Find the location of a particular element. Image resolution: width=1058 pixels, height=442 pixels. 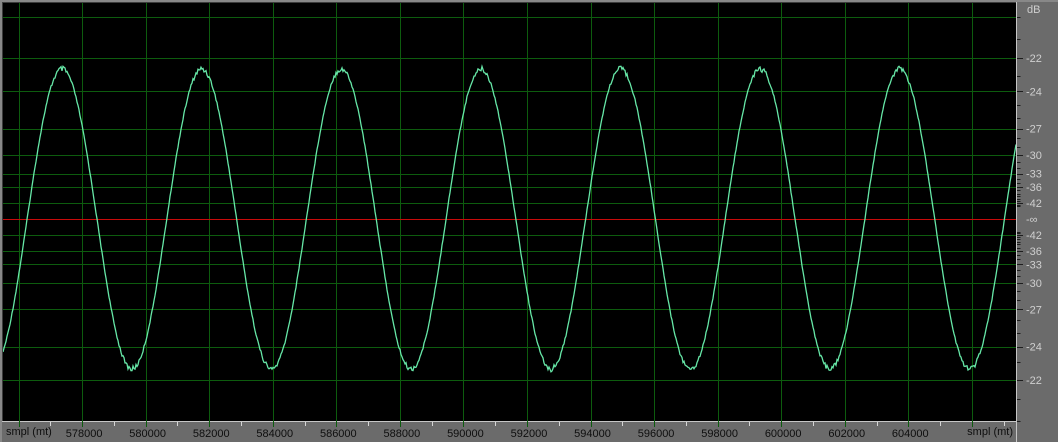

window-border-left is located at coordinates (1, 221).